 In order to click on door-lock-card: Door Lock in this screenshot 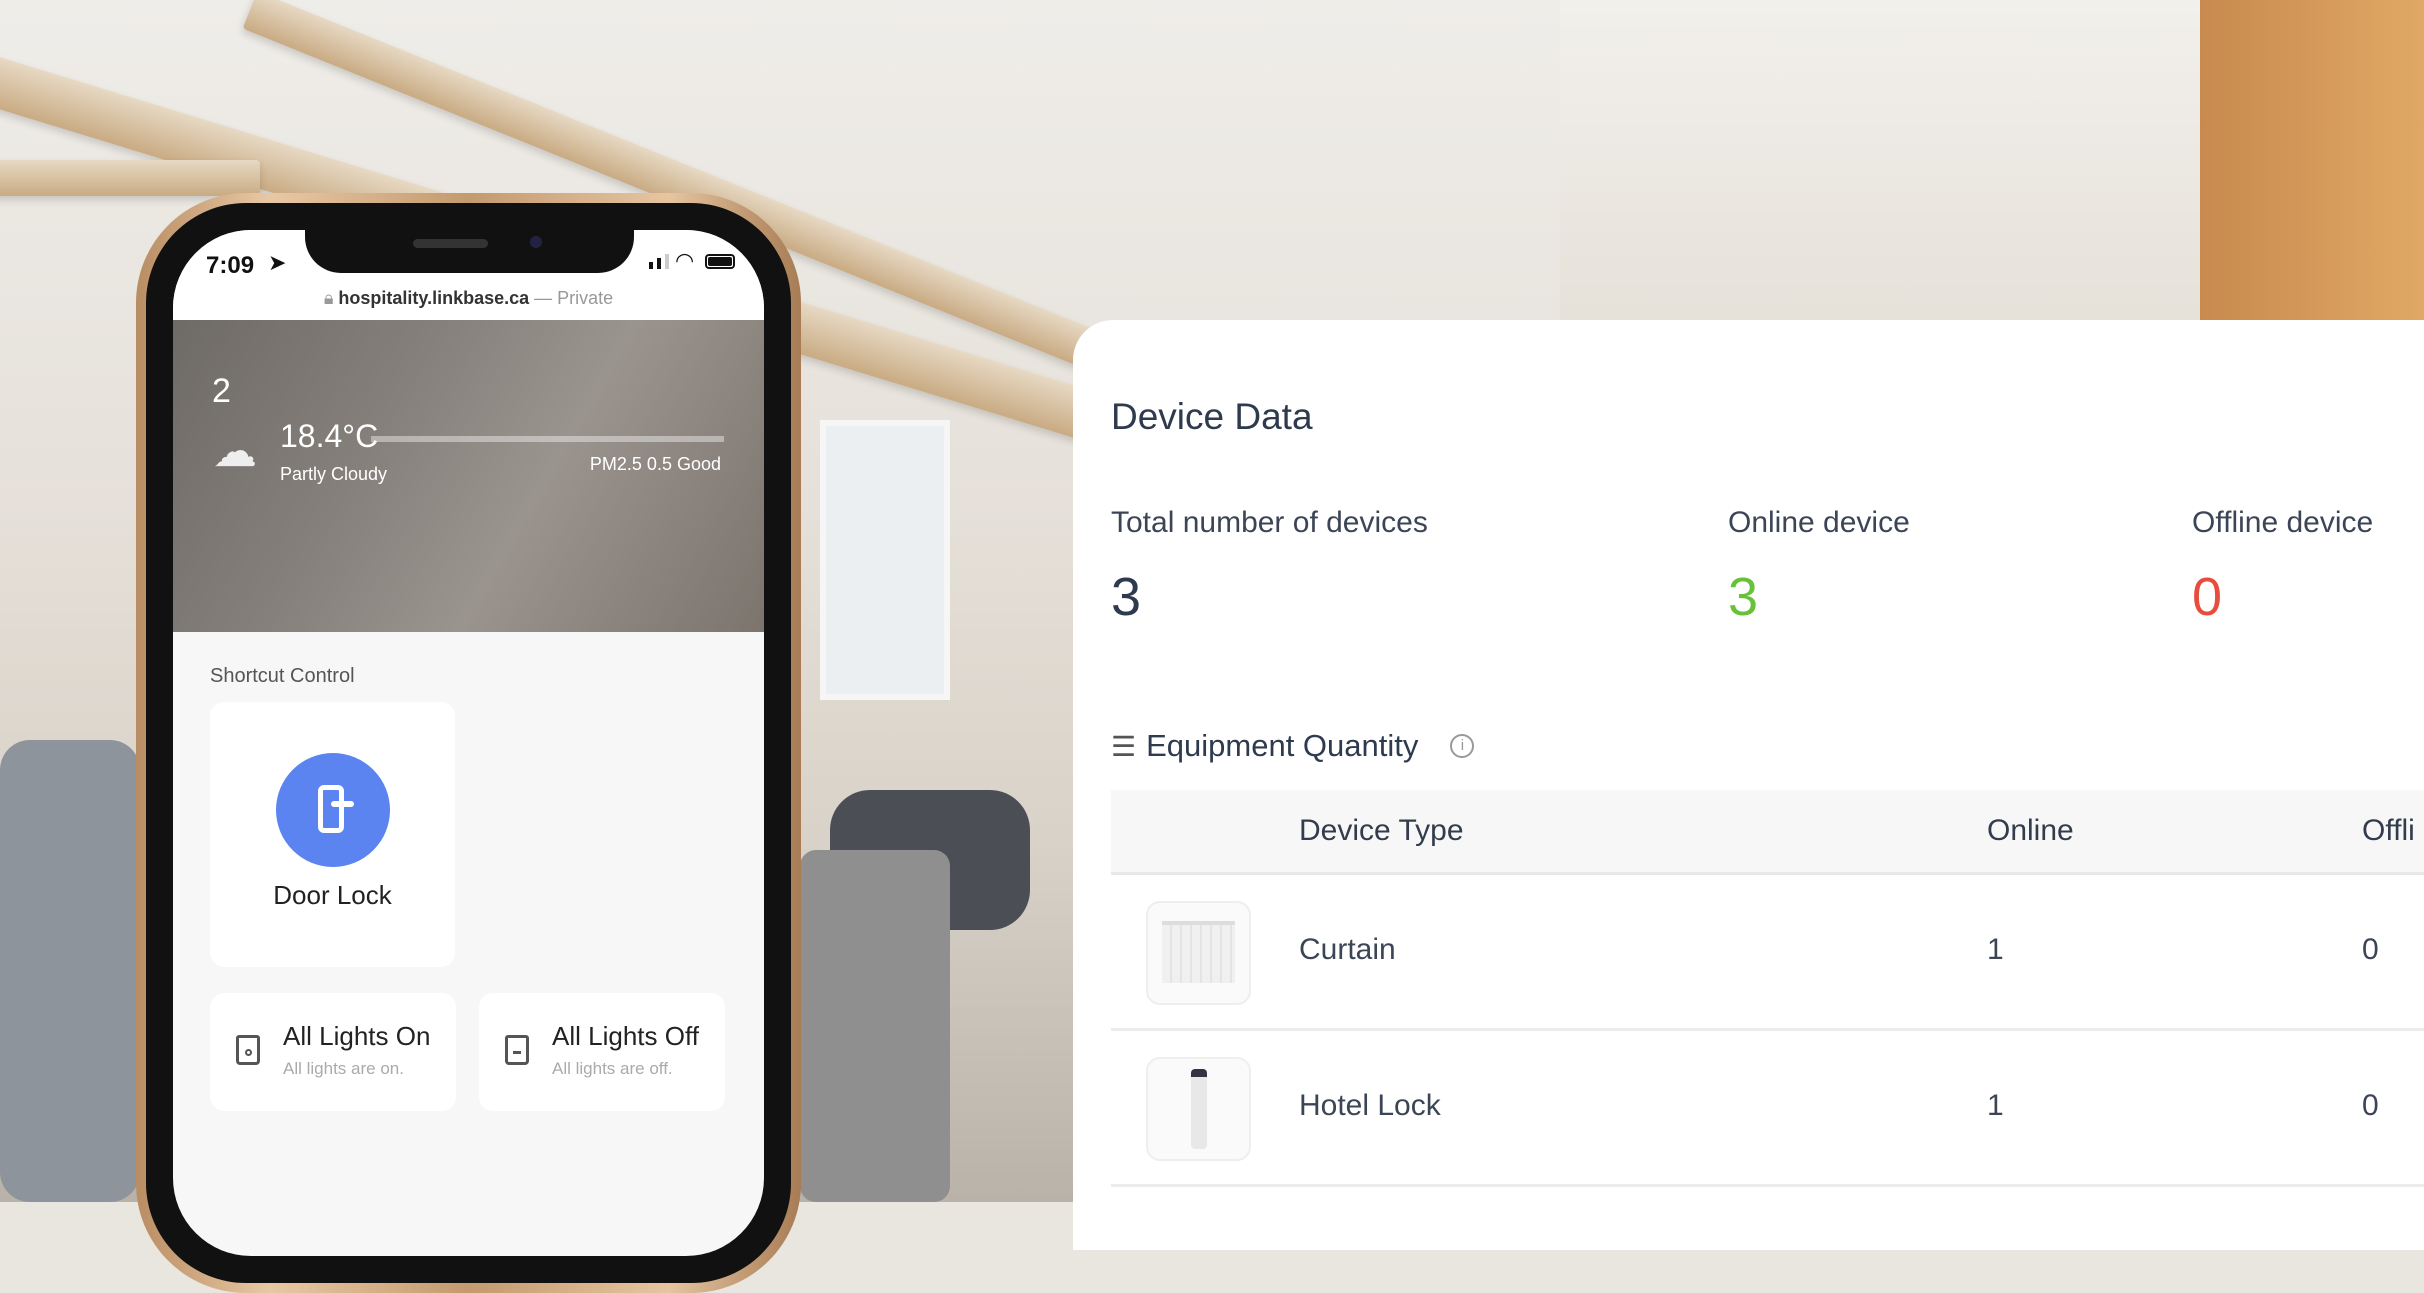, I will do `click(332, 834)`.